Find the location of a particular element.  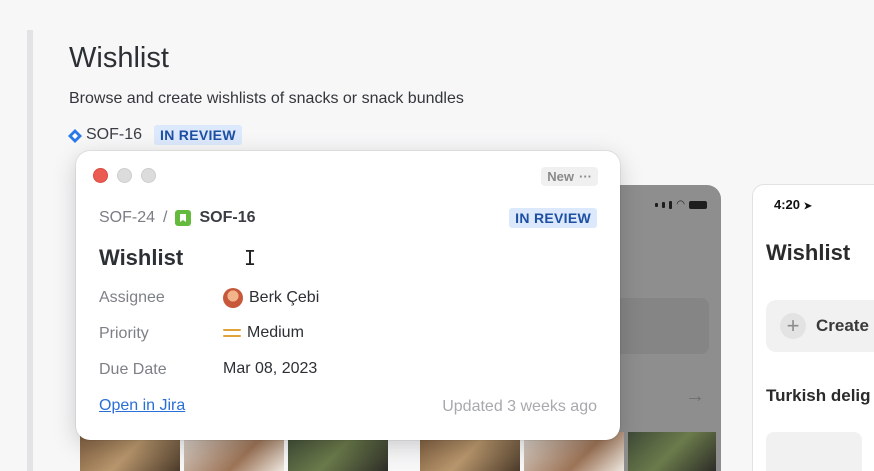

more-icon: ··· is located at coordinates (585, 176).